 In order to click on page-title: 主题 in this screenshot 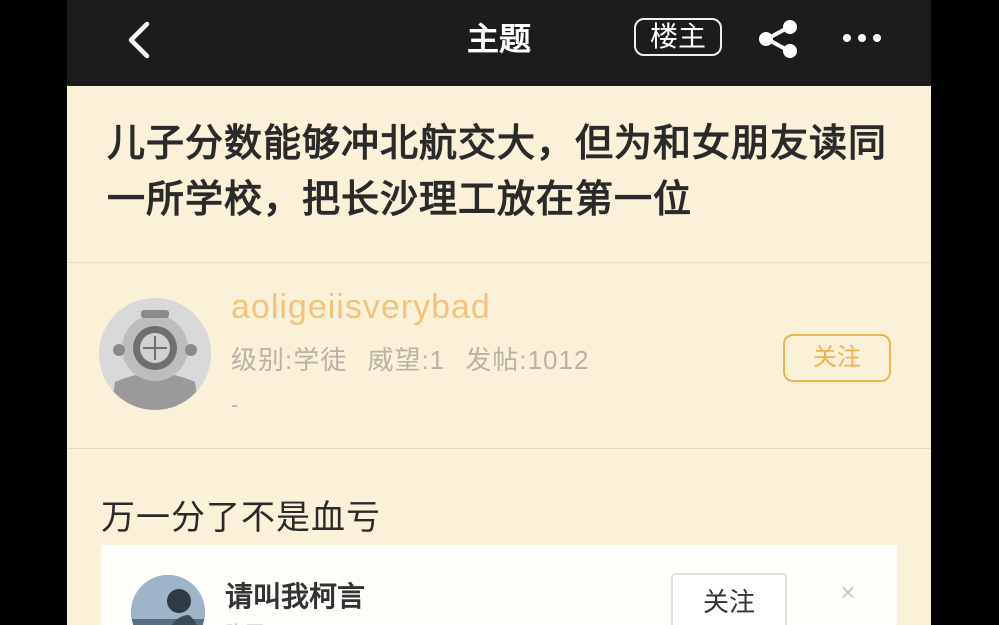, I will do `click(498, 39)`.